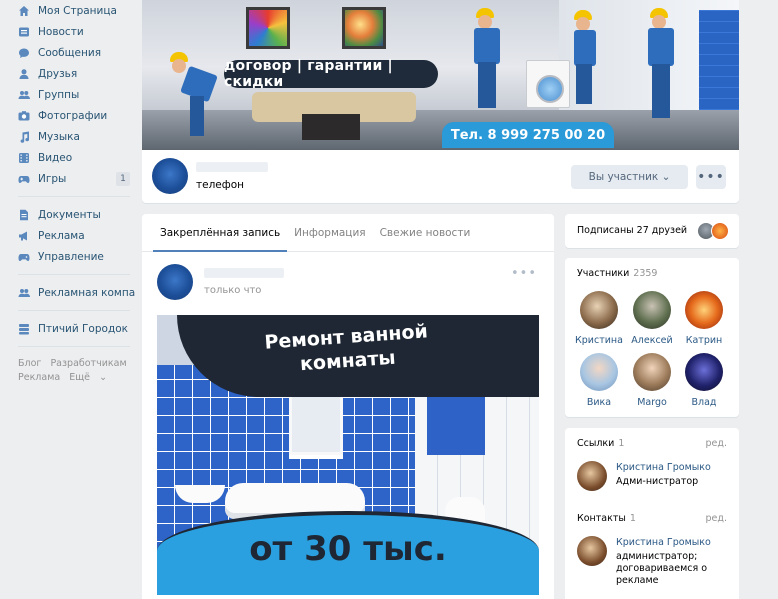 The image size is (778, 599). What do you see at coordinates (621, 443) in the screenshot?
I see `links-count: 1` at bounding box center [621, 443].